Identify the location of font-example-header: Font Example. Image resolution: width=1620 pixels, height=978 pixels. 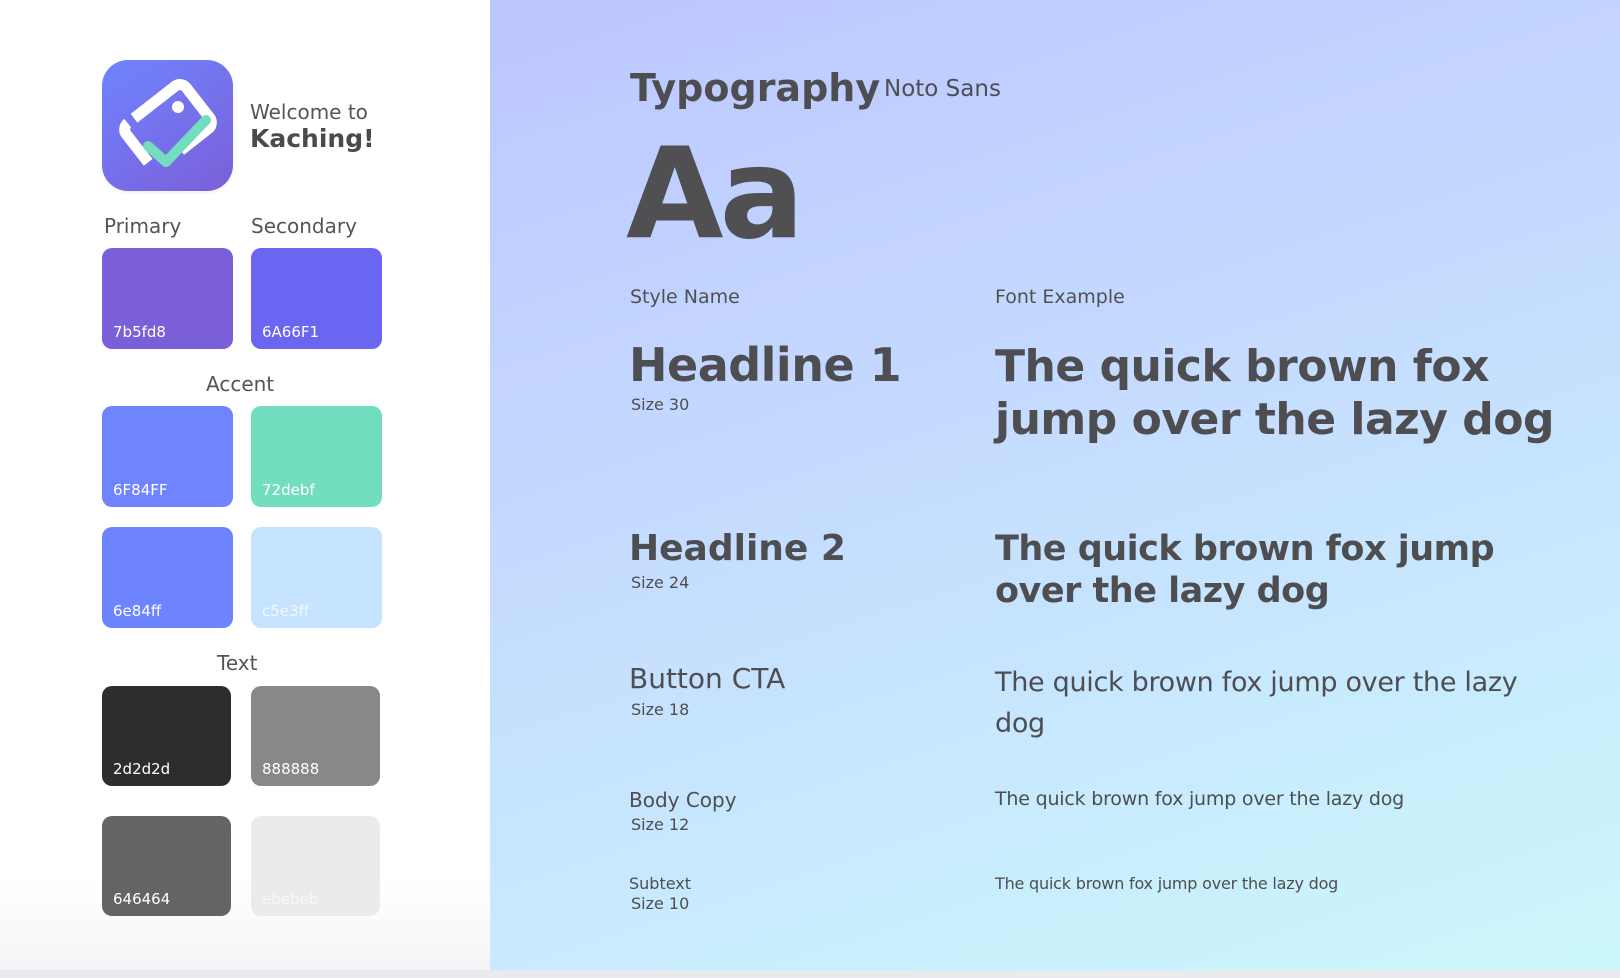
(1060, 297).